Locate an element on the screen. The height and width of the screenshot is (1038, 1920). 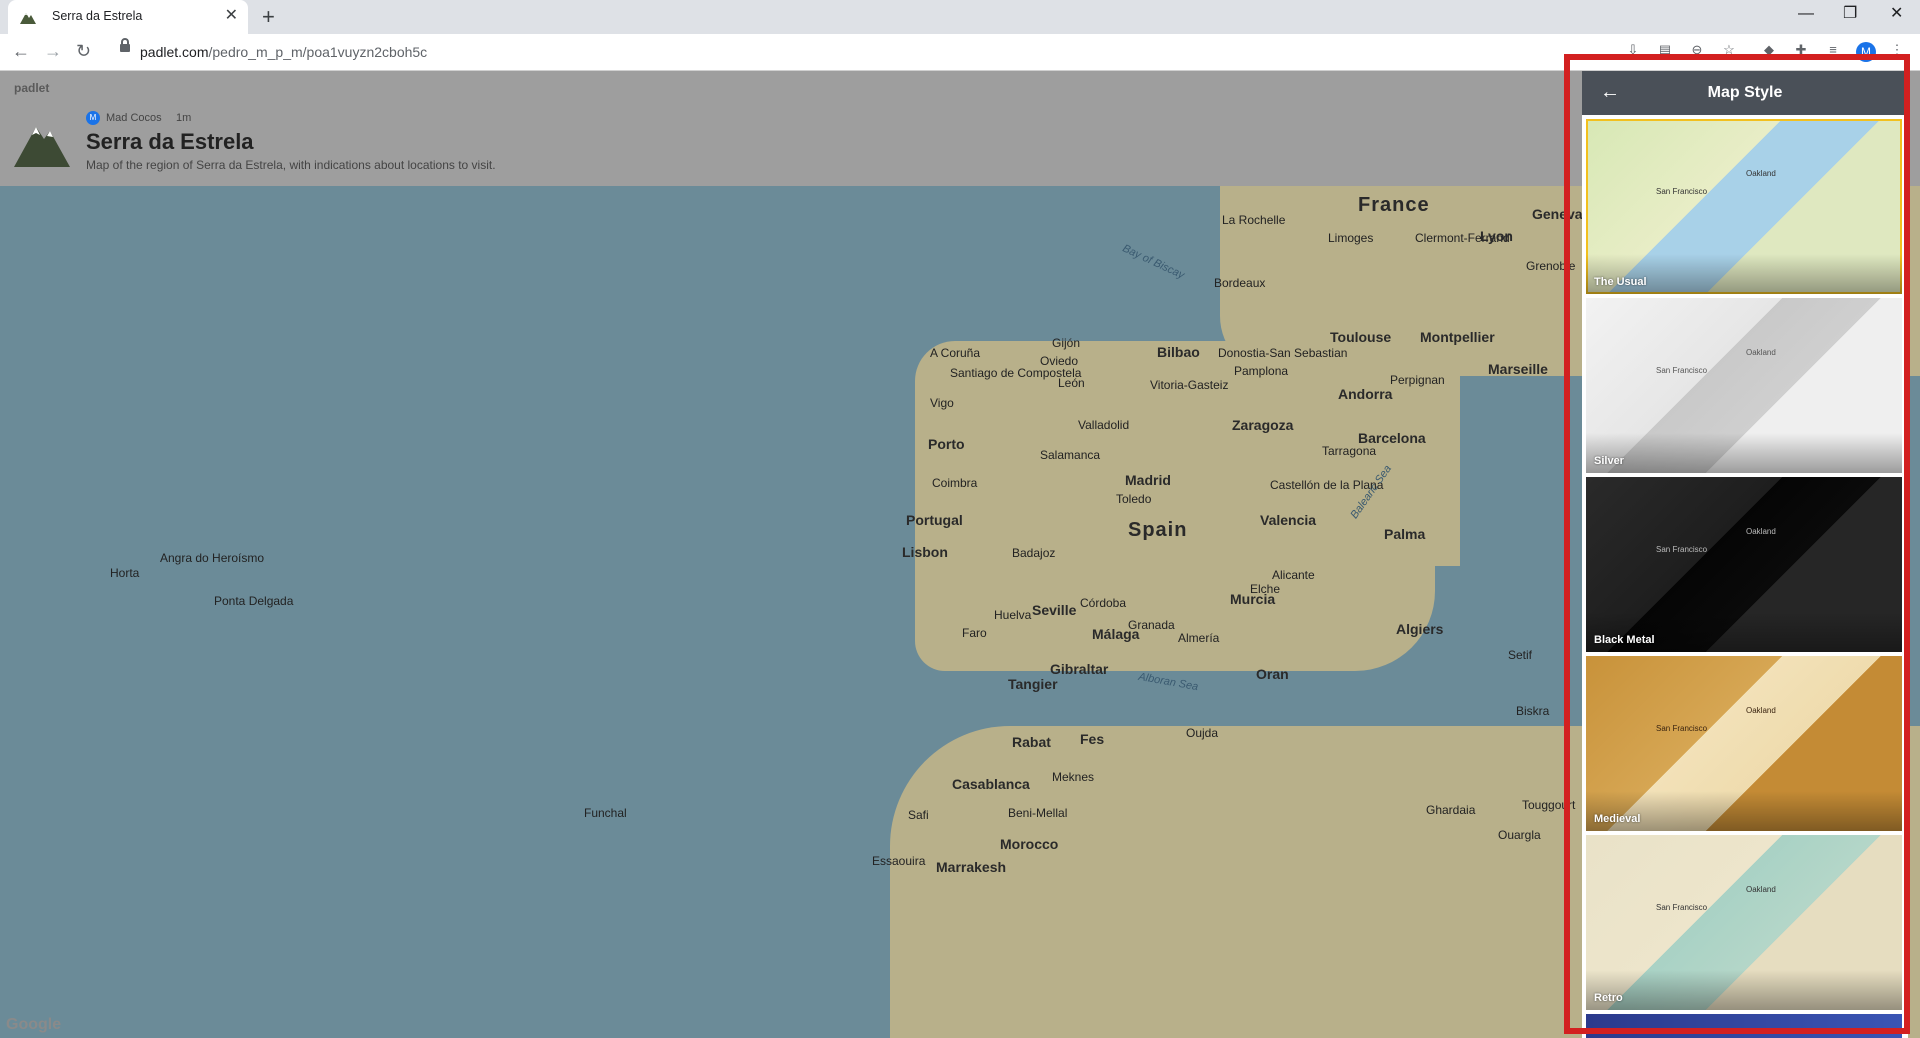
map-label: Pamplona is located at coordinates (1261, 371).